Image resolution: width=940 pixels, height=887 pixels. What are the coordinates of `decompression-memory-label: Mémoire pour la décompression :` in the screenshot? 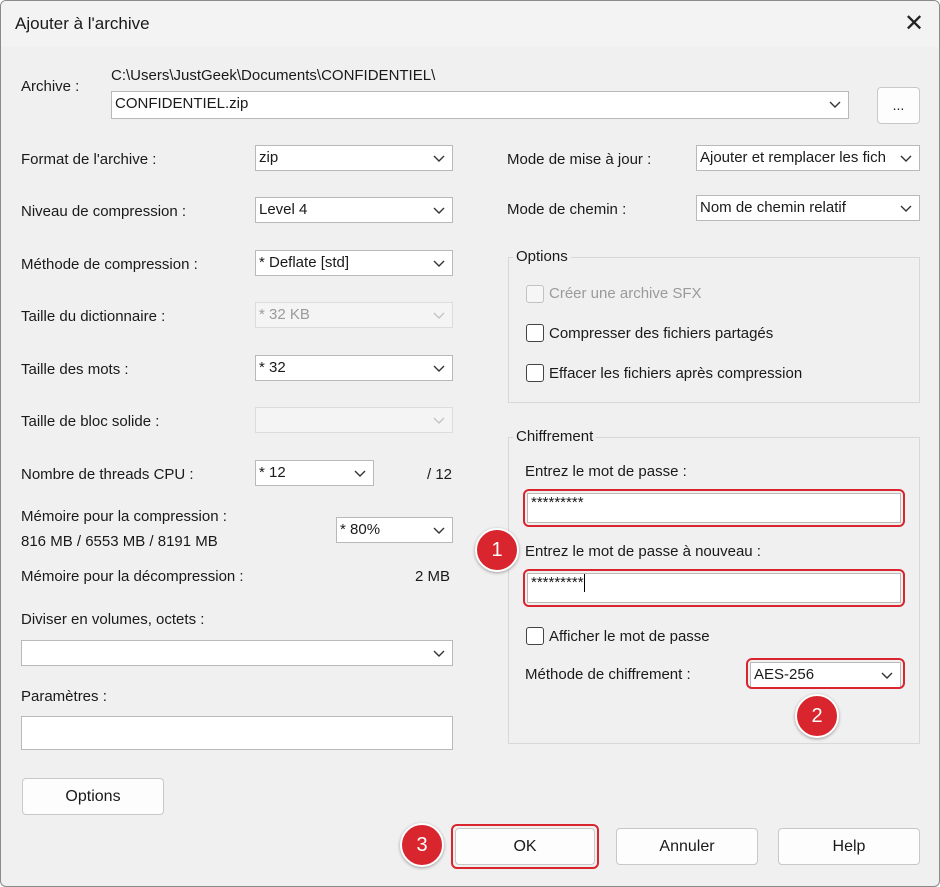 It's located at (132, 576).